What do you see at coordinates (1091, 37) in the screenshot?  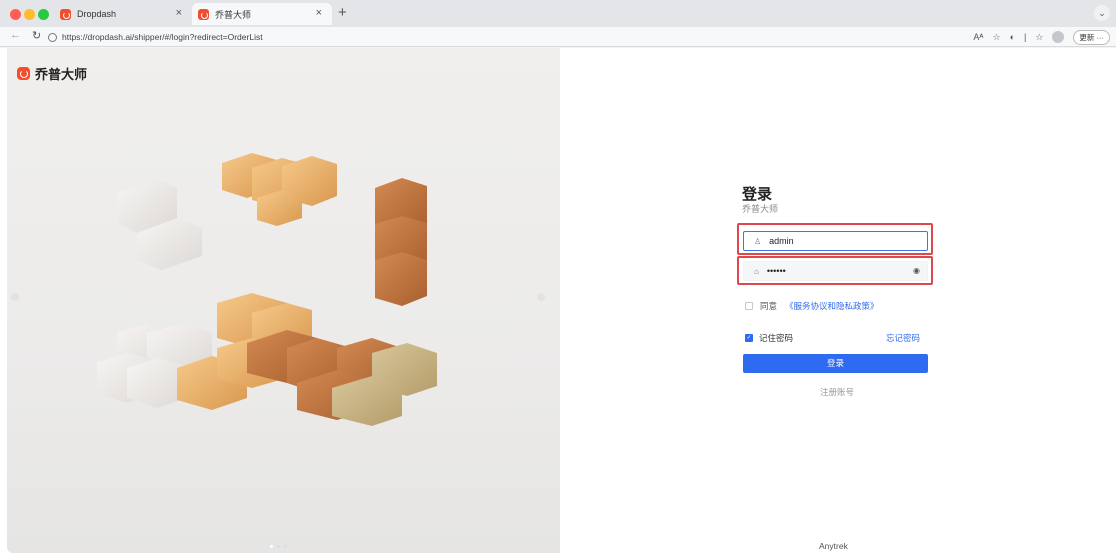 I see `update-button: 更新 ···` at bounding box center [1091, 37].